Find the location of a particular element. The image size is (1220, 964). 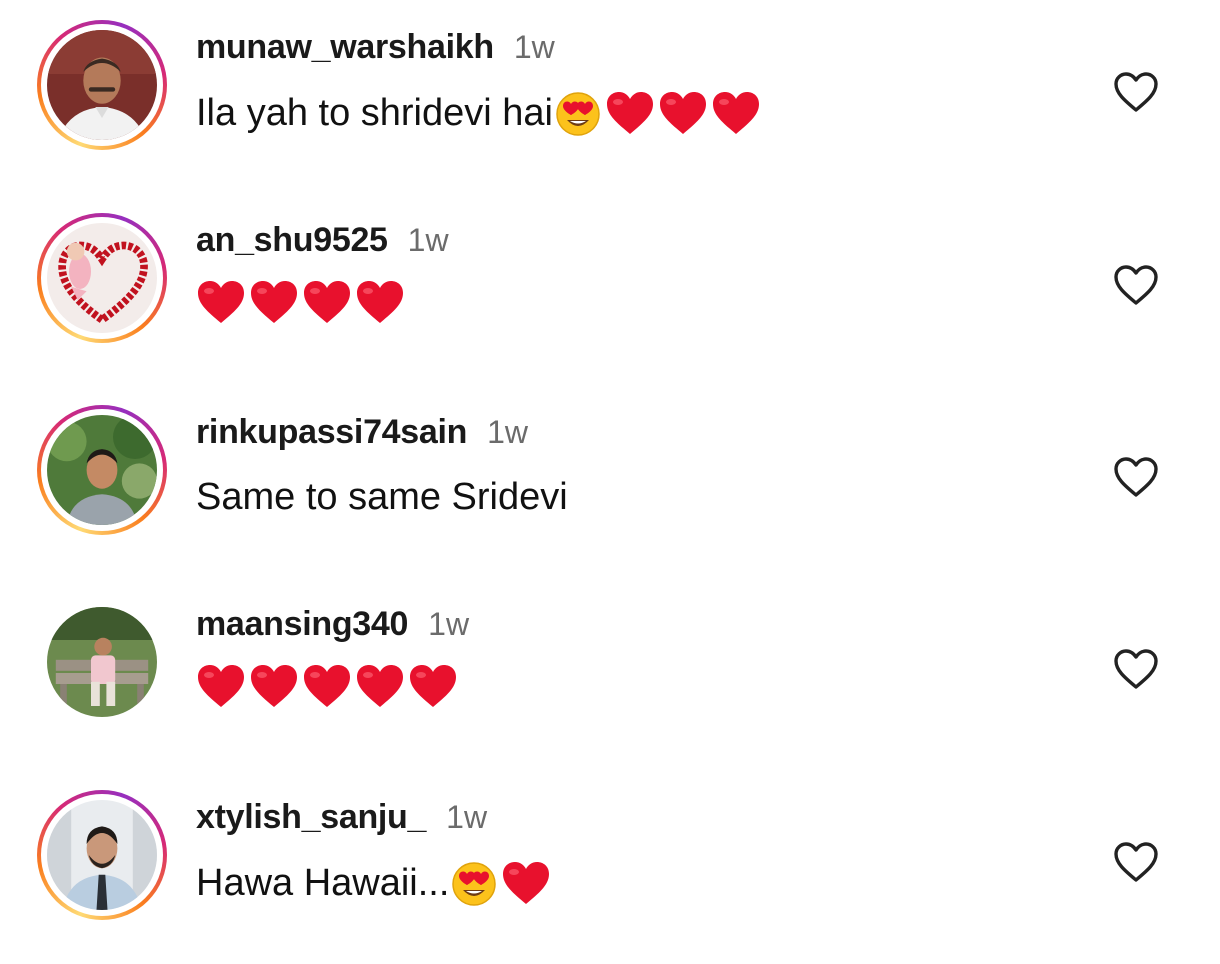

comment-username: xtylish_sanju_ is located at coordinates (311, 817).